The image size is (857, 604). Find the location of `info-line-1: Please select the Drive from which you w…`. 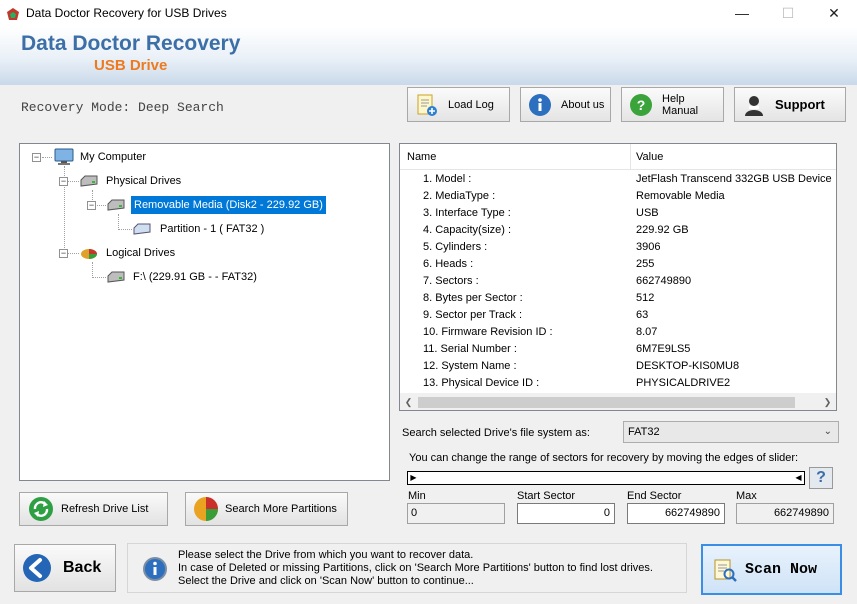

info-line-1: Please select the Drive from which you w… is located at coordinates (326, 555).